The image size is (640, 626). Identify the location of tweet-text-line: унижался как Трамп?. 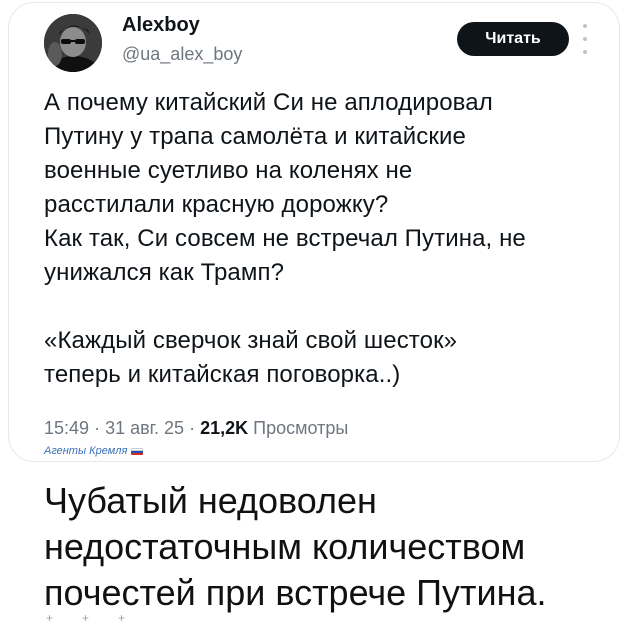
(164, 272).